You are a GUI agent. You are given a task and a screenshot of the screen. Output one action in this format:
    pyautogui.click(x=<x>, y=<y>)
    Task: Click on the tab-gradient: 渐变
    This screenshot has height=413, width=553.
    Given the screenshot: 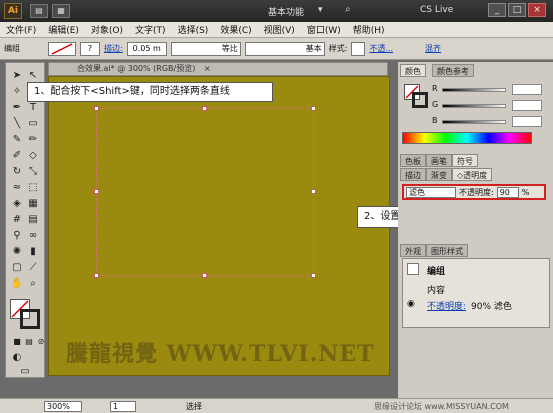 What is the action you would take?
    pyautogui.click(x=439, y=174)
    